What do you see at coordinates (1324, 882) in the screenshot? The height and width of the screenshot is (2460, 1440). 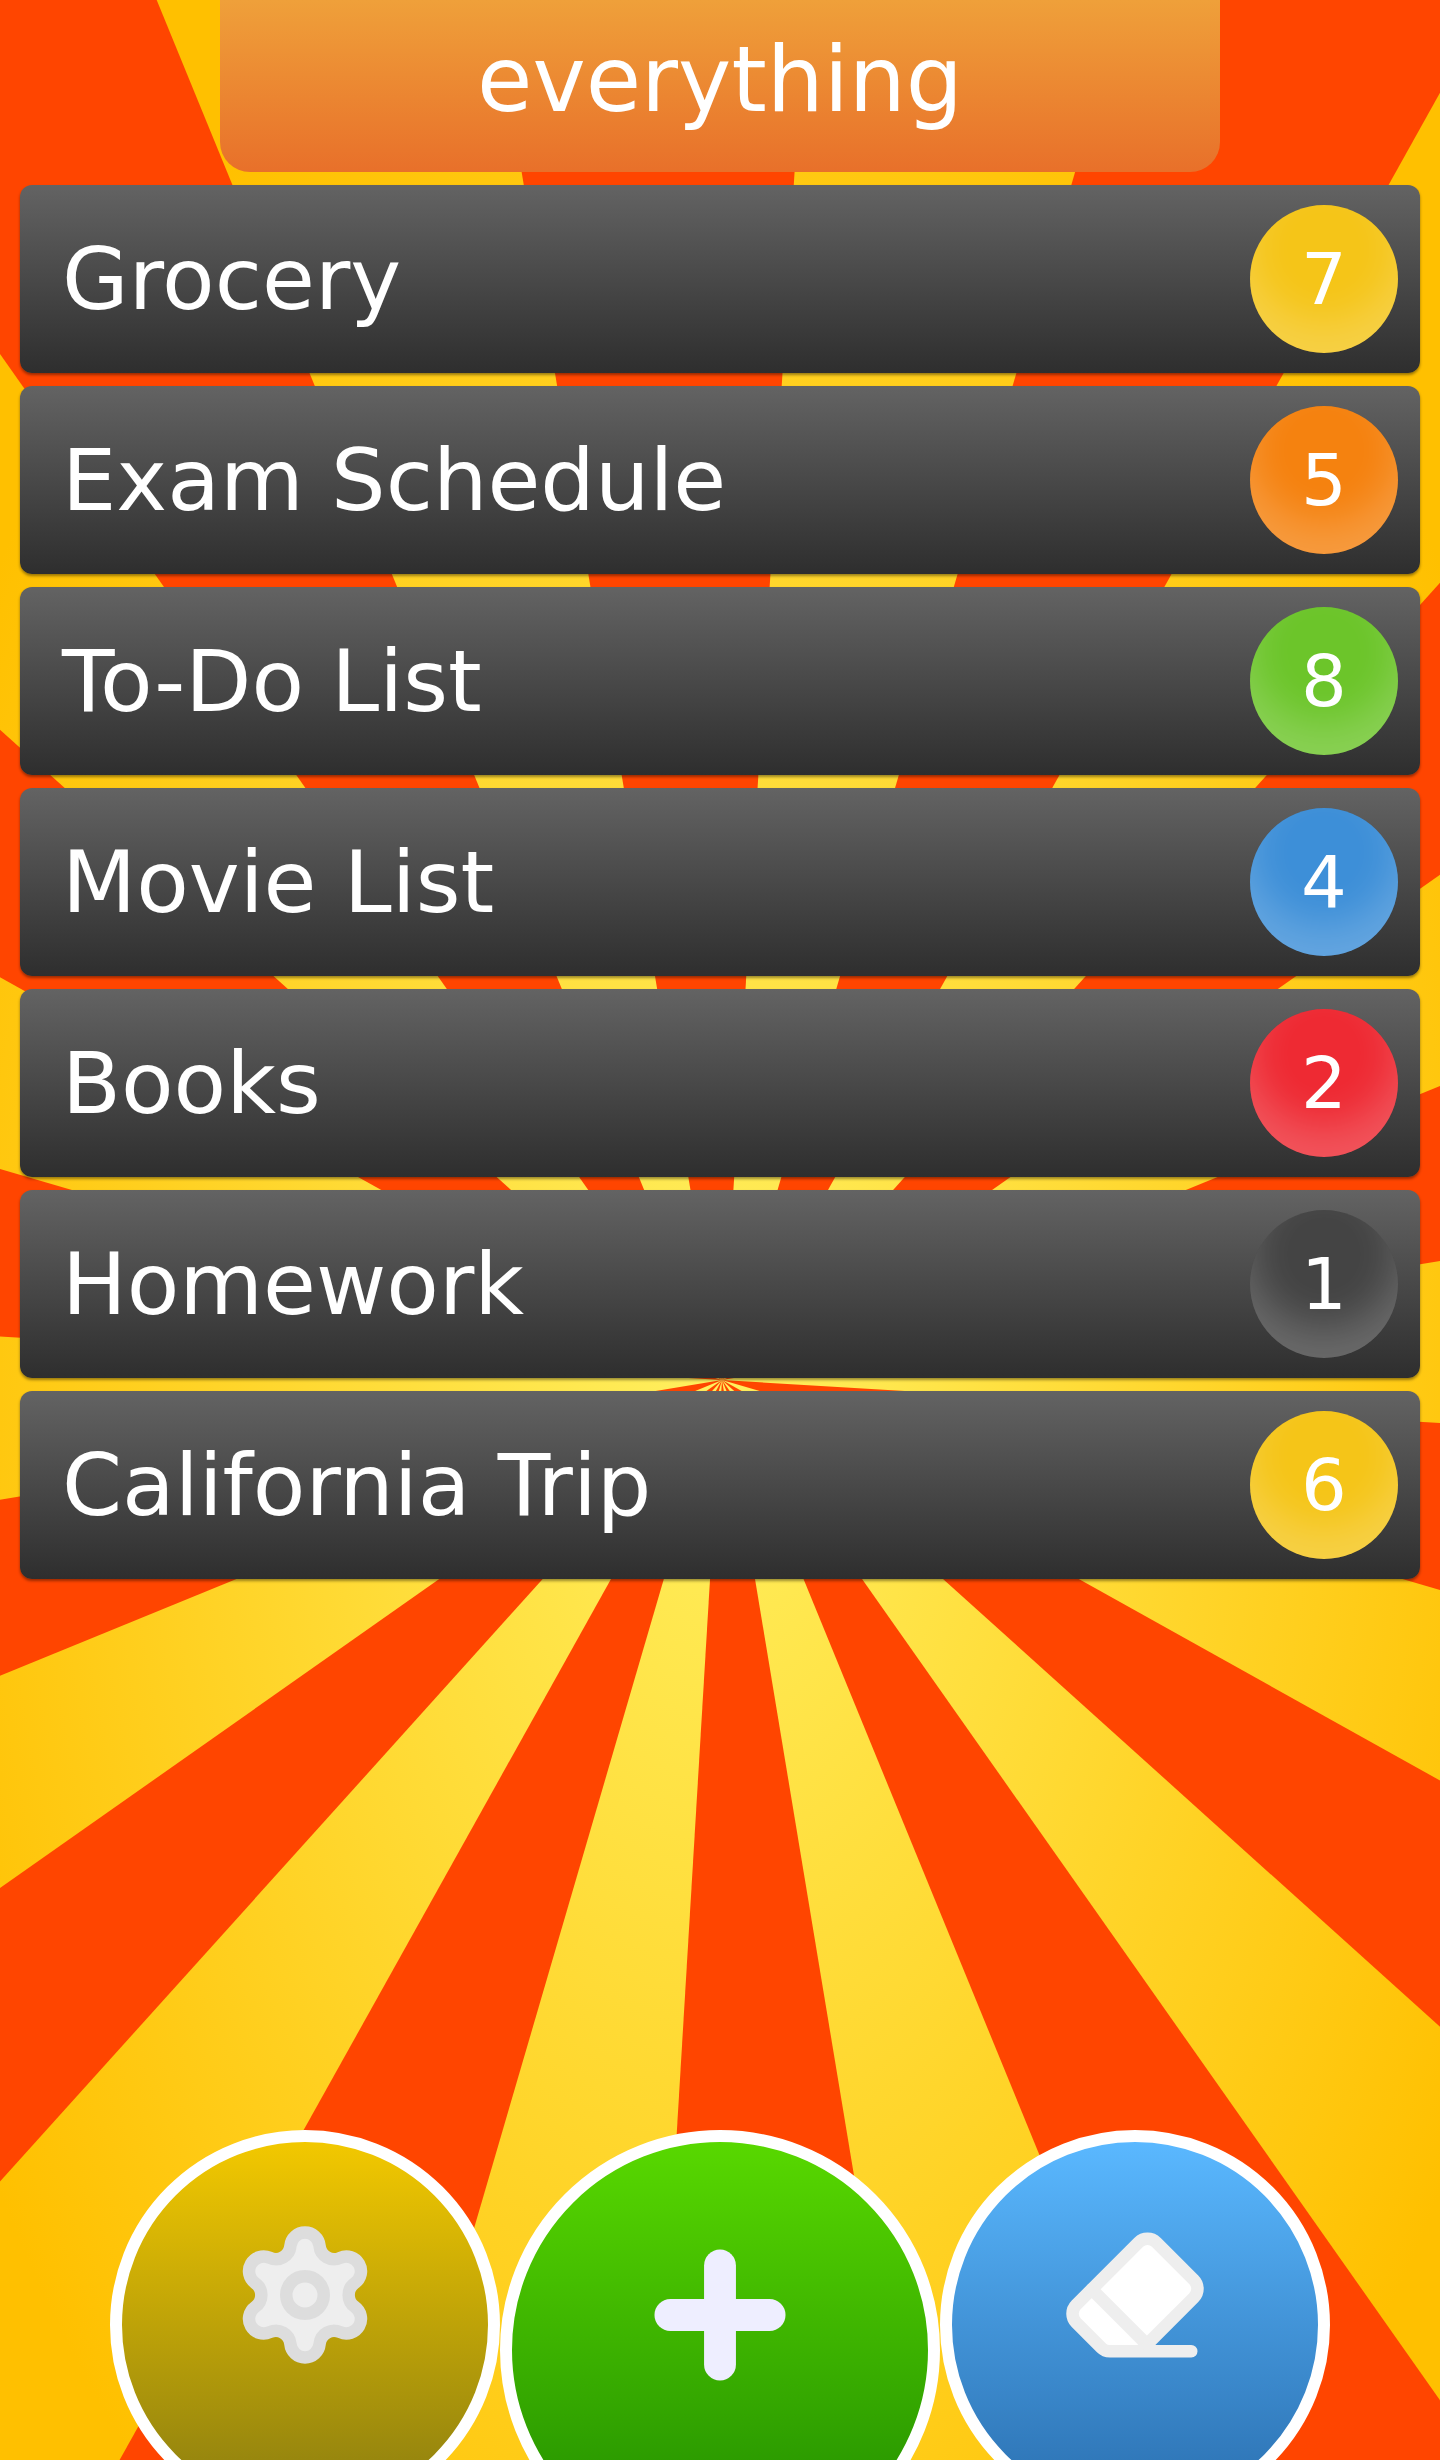 I see `count-badge: 4` at bounding box center [1324, 882].